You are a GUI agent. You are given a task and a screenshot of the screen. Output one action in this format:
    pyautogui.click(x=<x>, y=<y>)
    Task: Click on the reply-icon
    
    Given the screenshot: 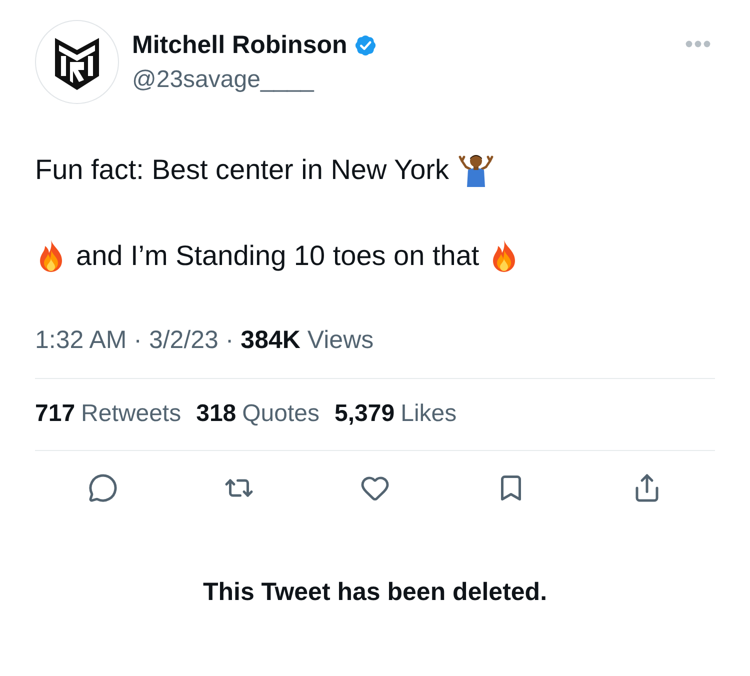 What is the action you would take?
    pyautogui.click(x=103, y=488)
    